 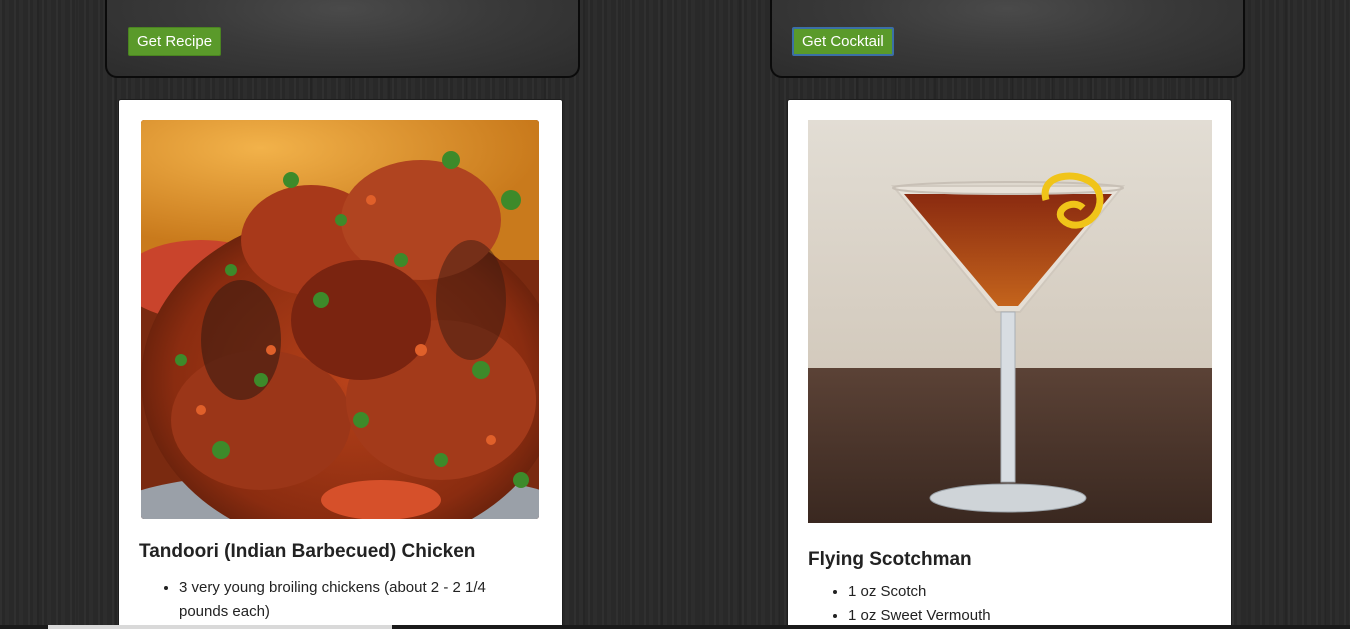 I want to click on cocktail-ingredient-list: 1 oz Scotch 1 oz Sweet Vermouth, so click(x=1008, y=604).